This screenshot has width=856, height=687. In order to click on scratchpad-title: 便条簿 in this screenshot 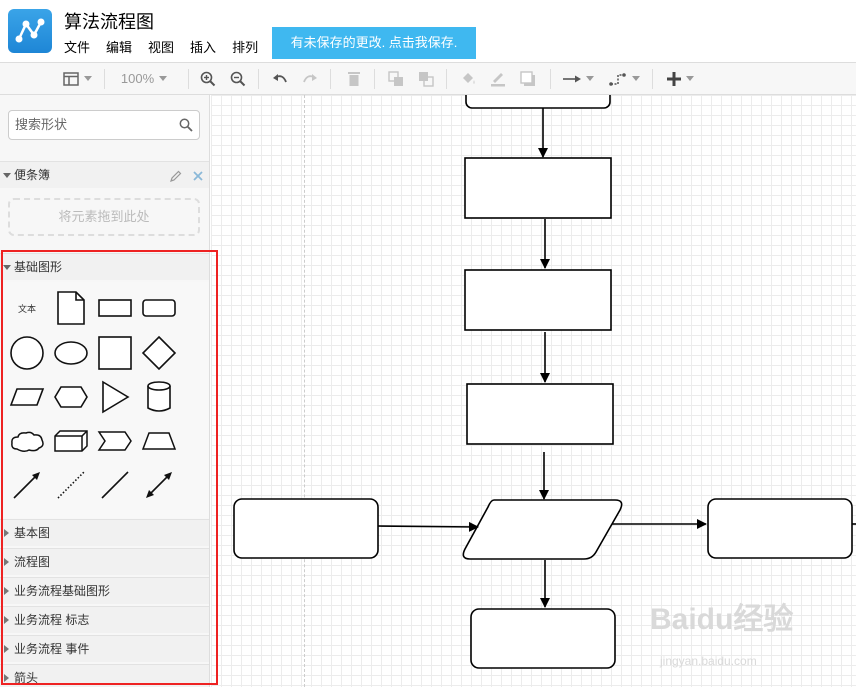, I will do `click(32, 175)`.